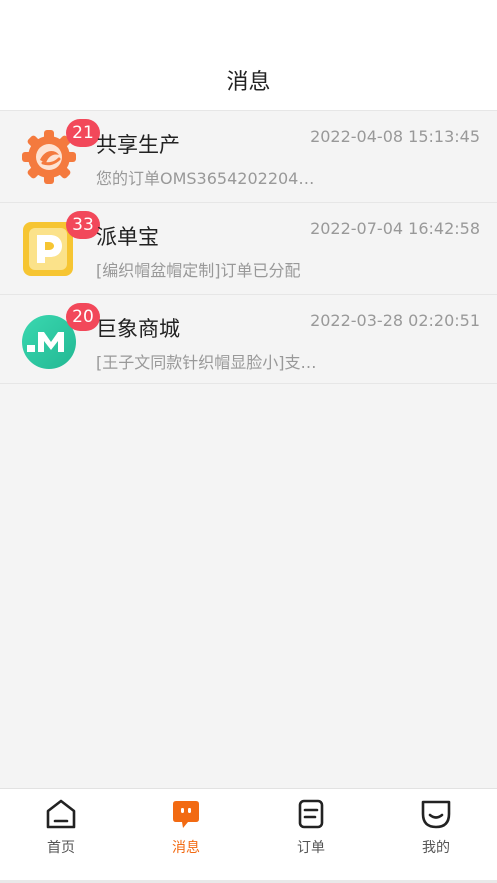 This screenshot has height=883, width=497. I want to click on unread-badge: 33, so click(83, 225).